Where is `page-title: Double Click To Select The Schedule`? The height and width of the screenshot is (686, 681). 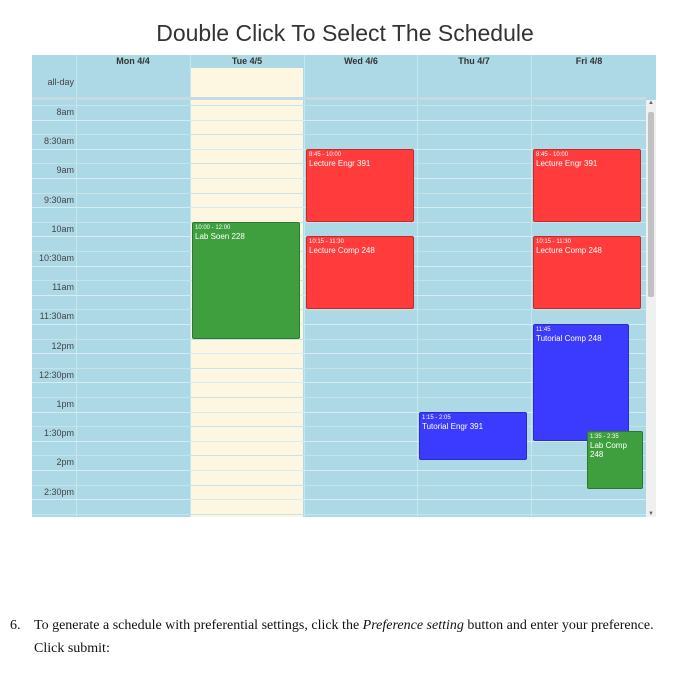
page-title: Double Click To Select The Schedule is located at coordinates (345, 33).